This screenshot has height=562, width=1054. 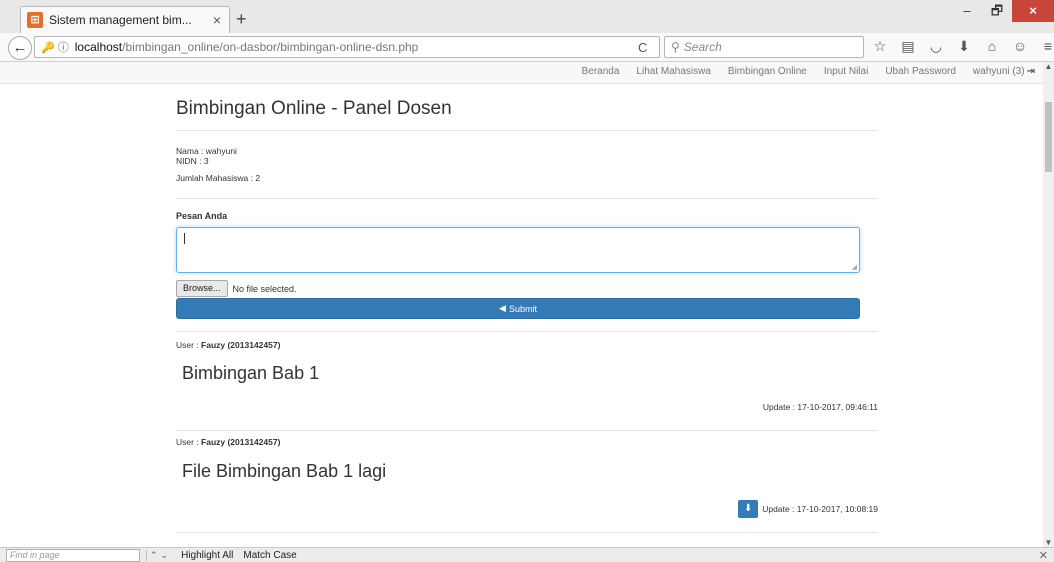 What do you see at coordinates (702, 47) in the screenshot?
I see `search-placeholder: Search` at bounding box center [702, 47].